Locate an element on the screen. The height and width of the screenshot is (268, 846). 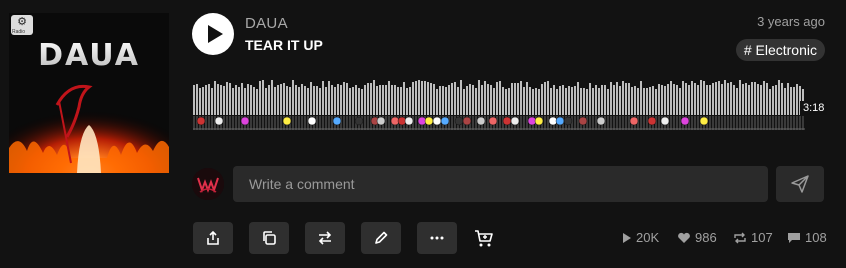
comment-input is located at coordinates (500, 184).